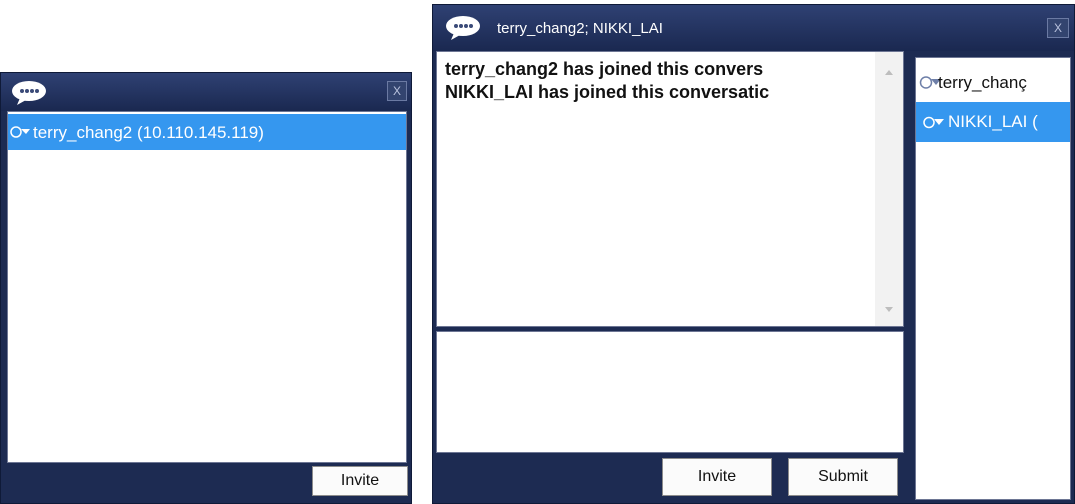  What do you see at coordinates (982, 82) in the screenshot?
I see `participant-name: terry_chanç` at bounding box center [982, 82].